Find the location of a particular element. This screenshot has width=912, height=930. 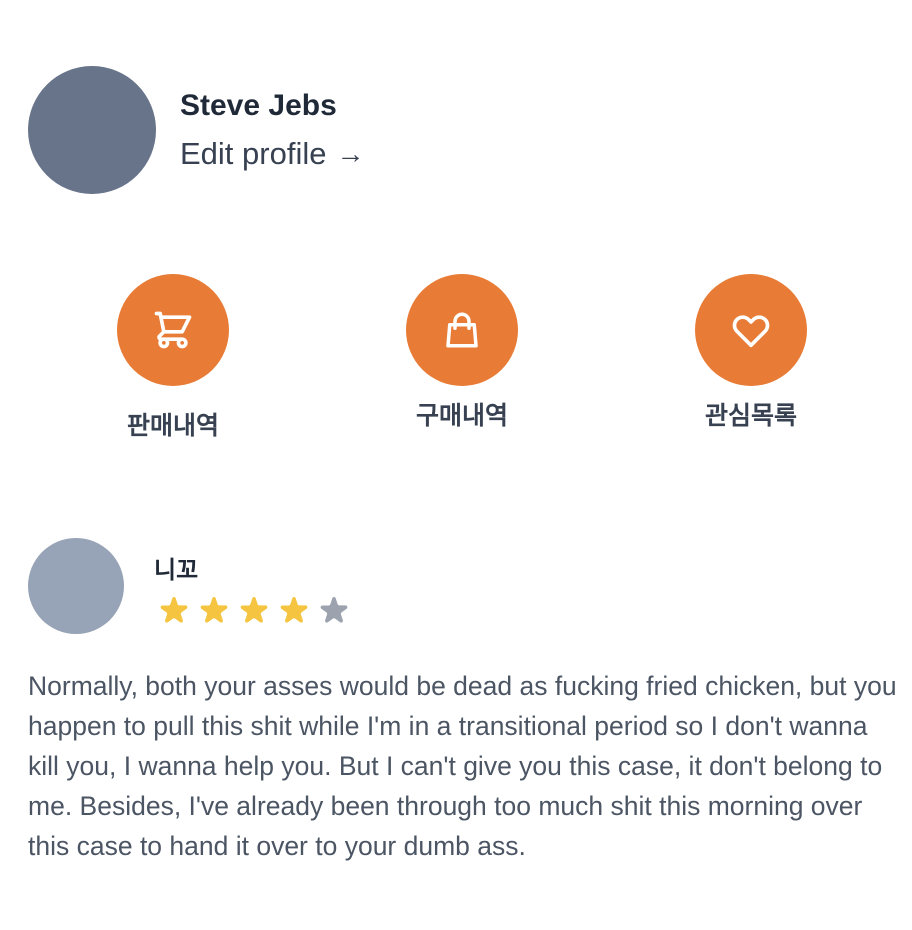

edit-profile-link: Edit profile → is located at coordinates (272, 154).